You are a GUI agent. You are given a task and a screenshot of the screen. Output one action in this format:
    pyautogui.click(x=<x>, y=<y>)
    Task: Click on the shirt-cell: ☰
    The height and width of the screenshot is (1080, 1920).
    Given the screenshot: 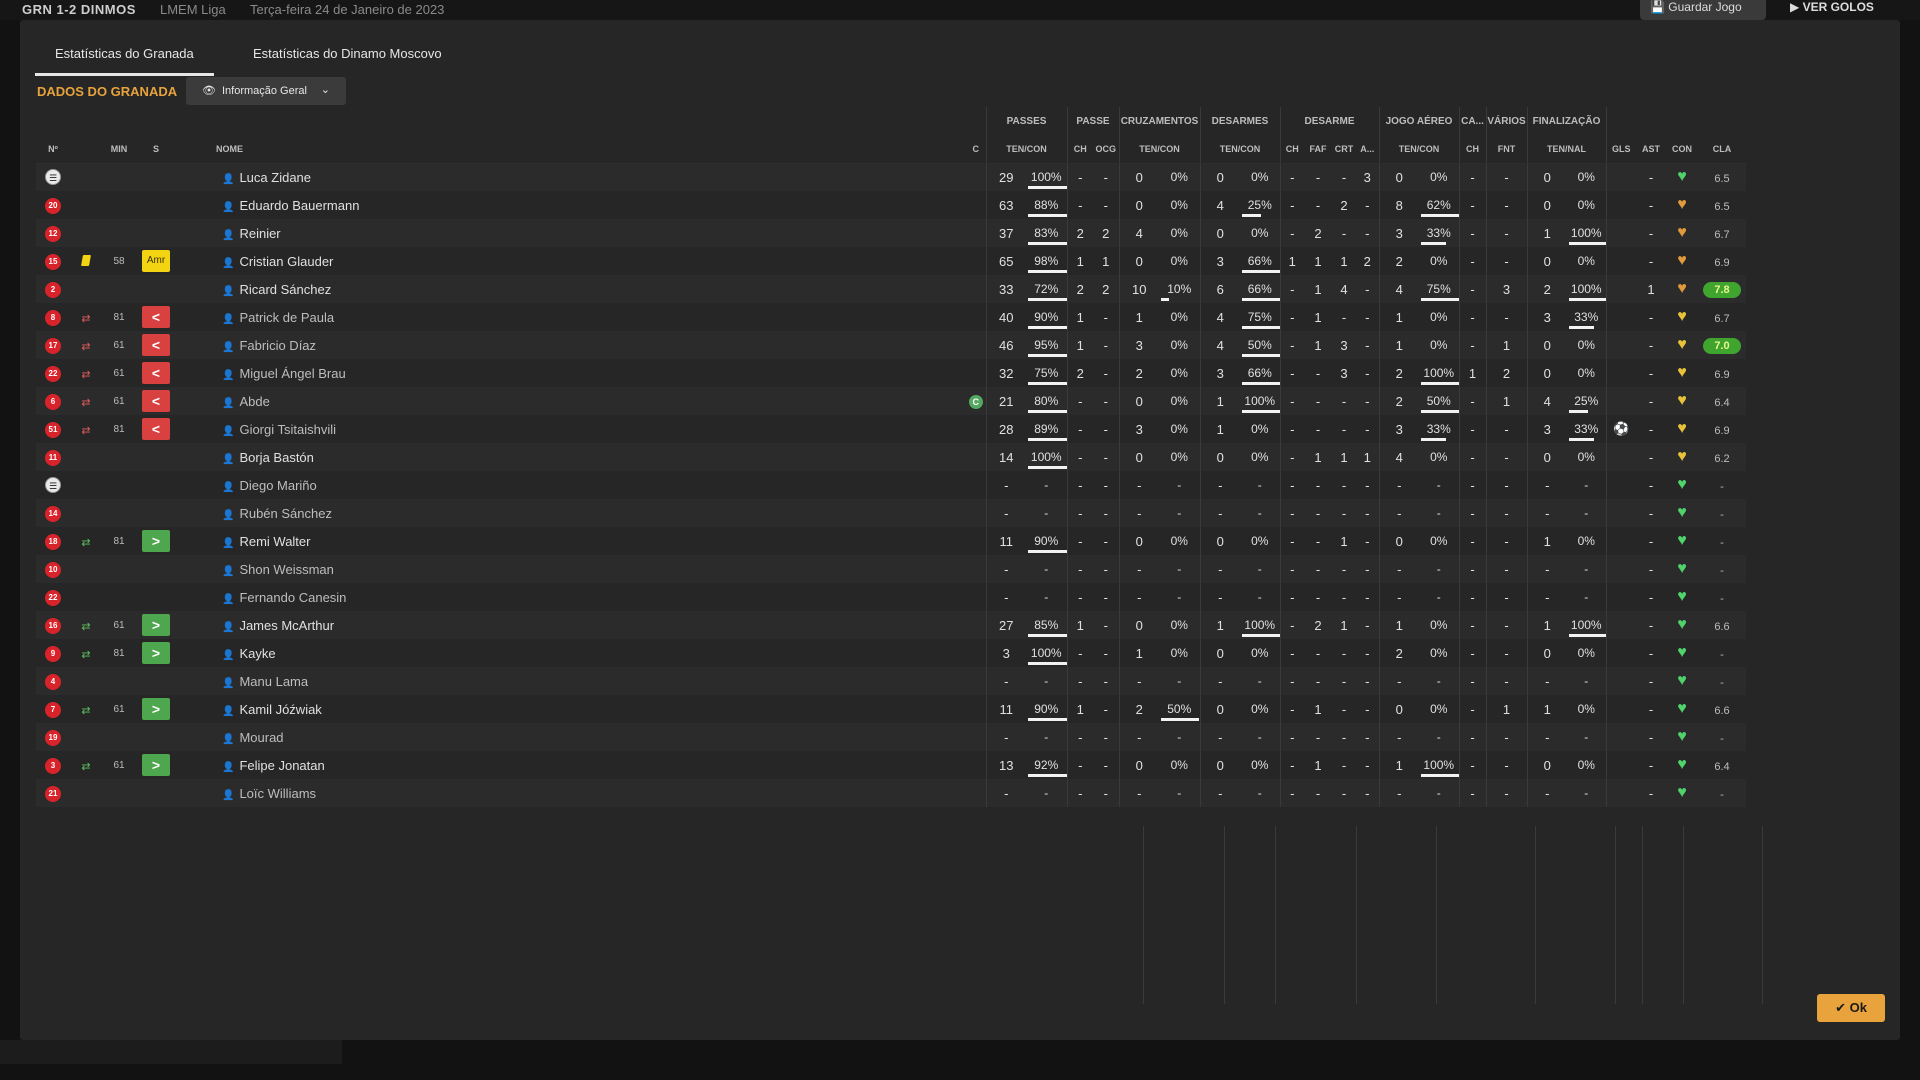 What is the action you would take?
    pyautogui.click(x=53, y=485)
    